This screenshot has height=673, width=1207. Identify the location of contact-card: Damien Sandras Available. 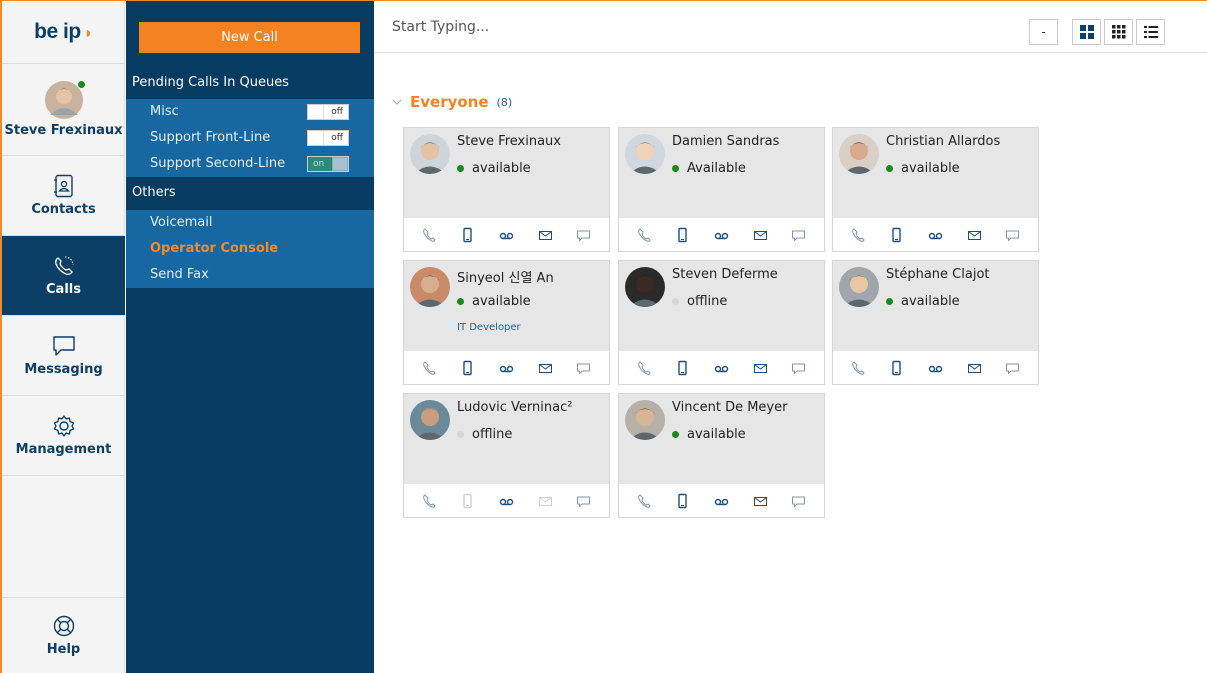
(721, 189).